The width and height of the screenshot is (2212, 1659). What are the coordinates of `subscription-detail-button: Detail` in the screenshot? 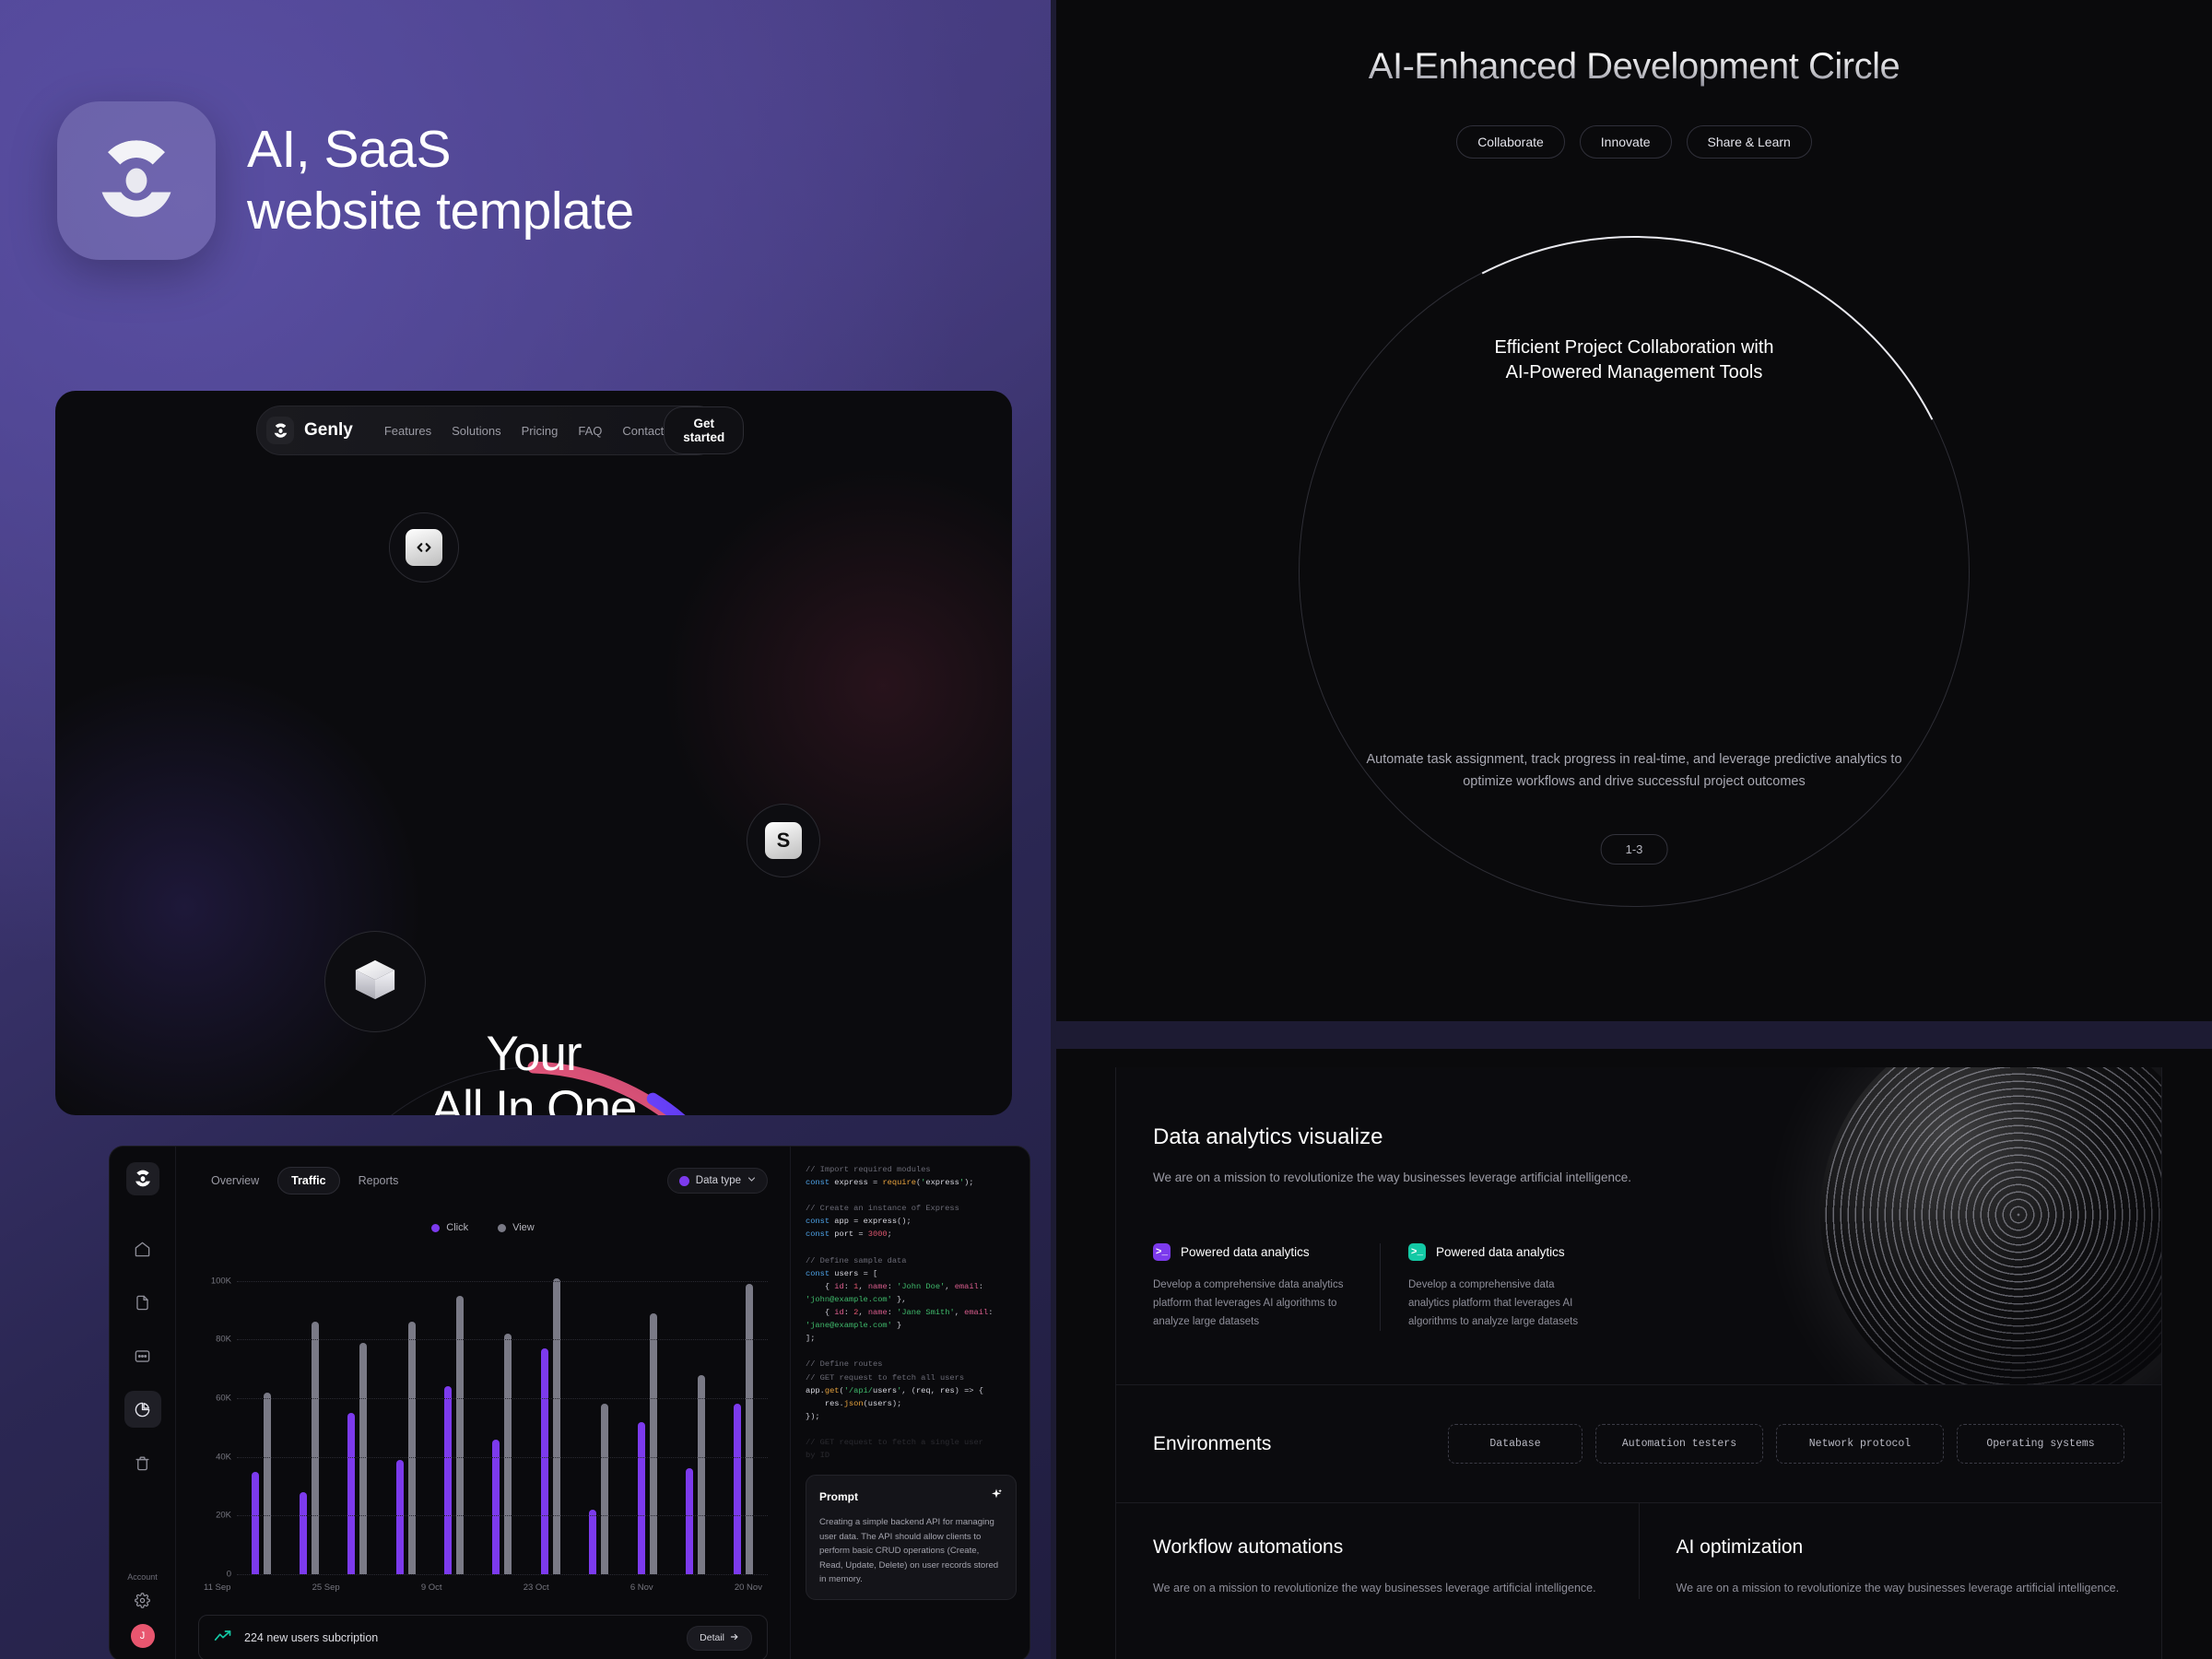 It's located at (719, 1638).